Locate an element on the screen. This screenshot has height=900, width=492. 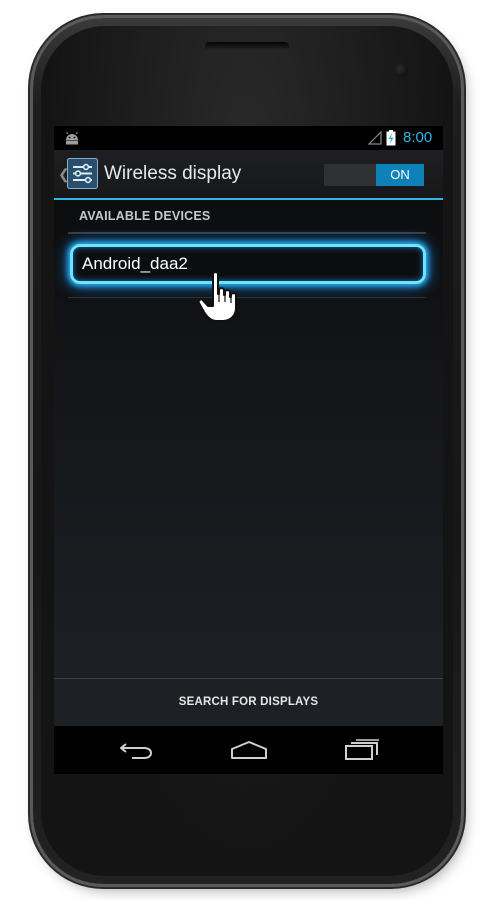
recents-nav-icon is located at coordinates (362, 749).